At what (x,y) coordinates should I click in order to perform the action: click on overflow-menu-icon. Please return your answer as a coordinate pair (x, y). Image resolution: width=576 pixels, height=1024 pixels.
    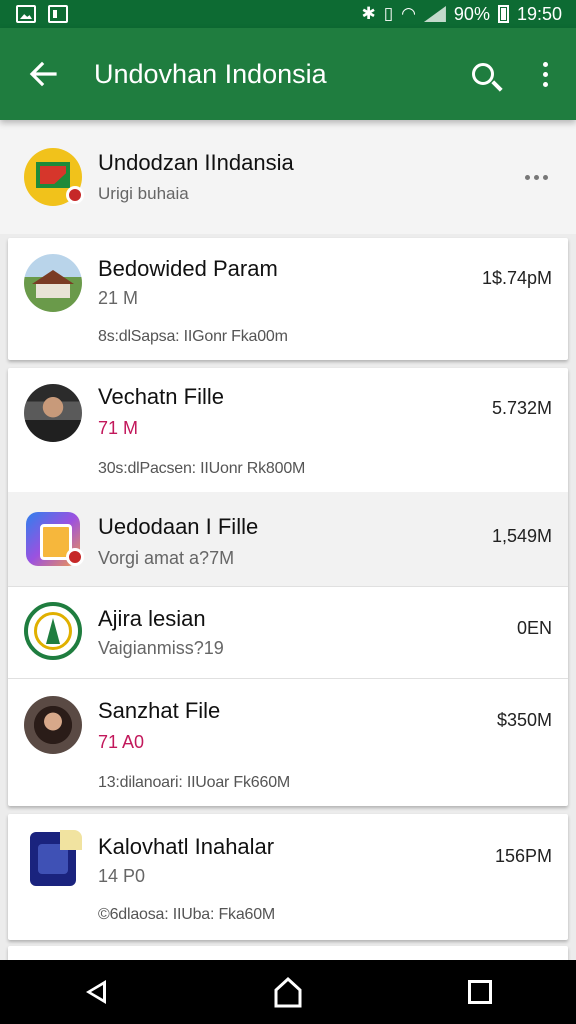
    Looking at the image, I should click on (545, 74).